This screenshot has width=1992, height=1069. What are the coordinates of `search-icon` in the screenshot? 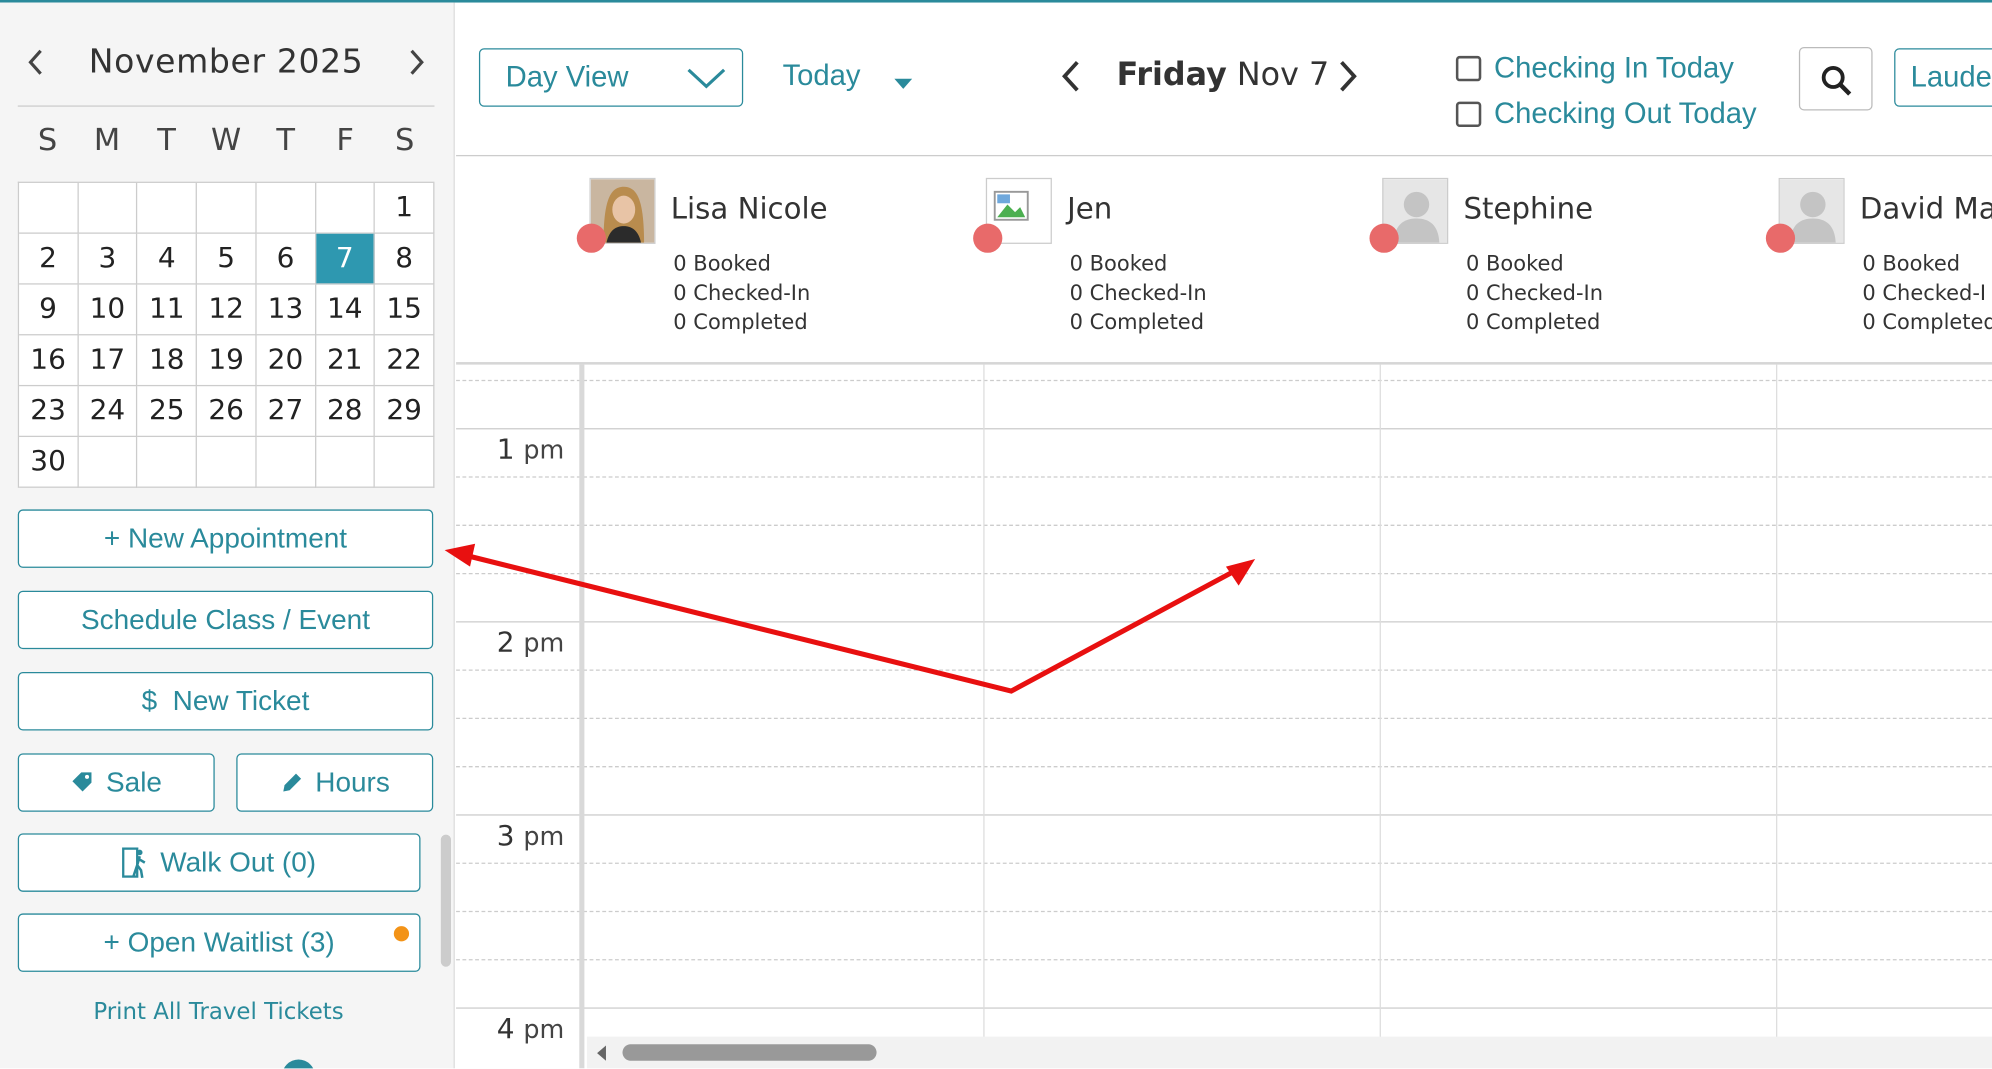 It's located at (1836, 81).